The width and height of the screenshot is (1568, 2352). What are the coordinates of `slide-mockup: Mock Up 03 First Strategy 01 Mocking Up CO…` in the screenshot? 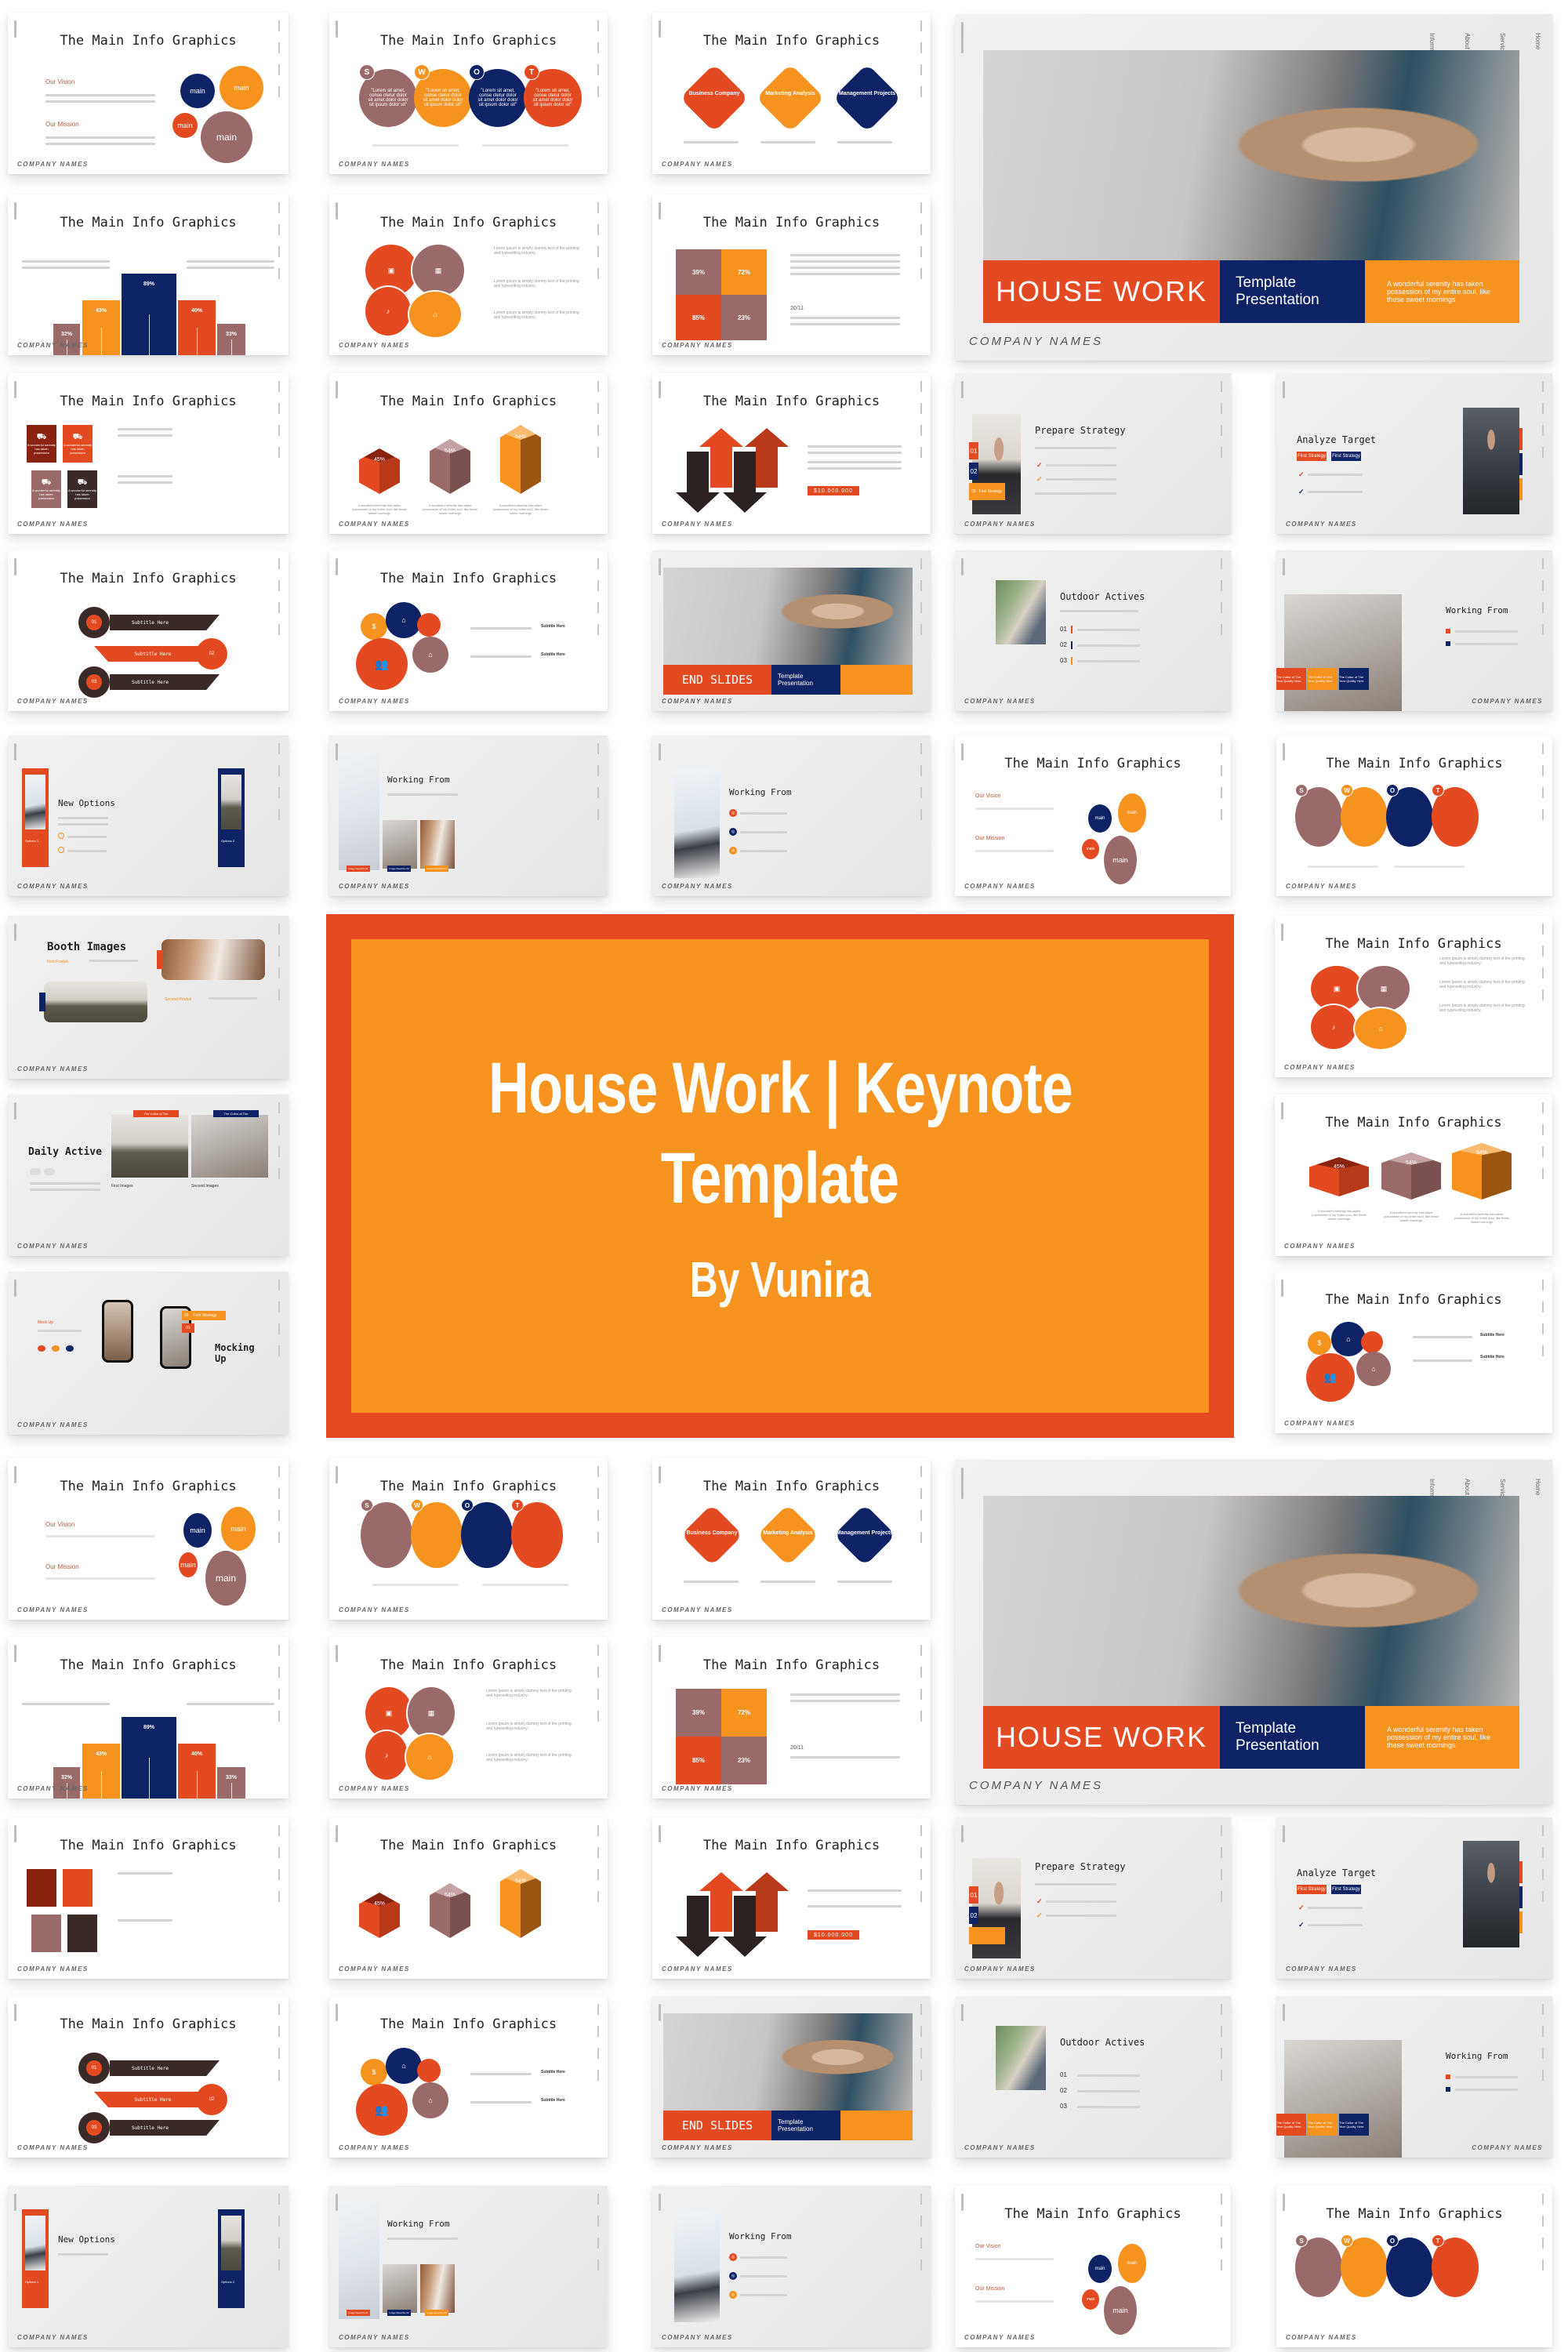 It's located at (148, 1353).